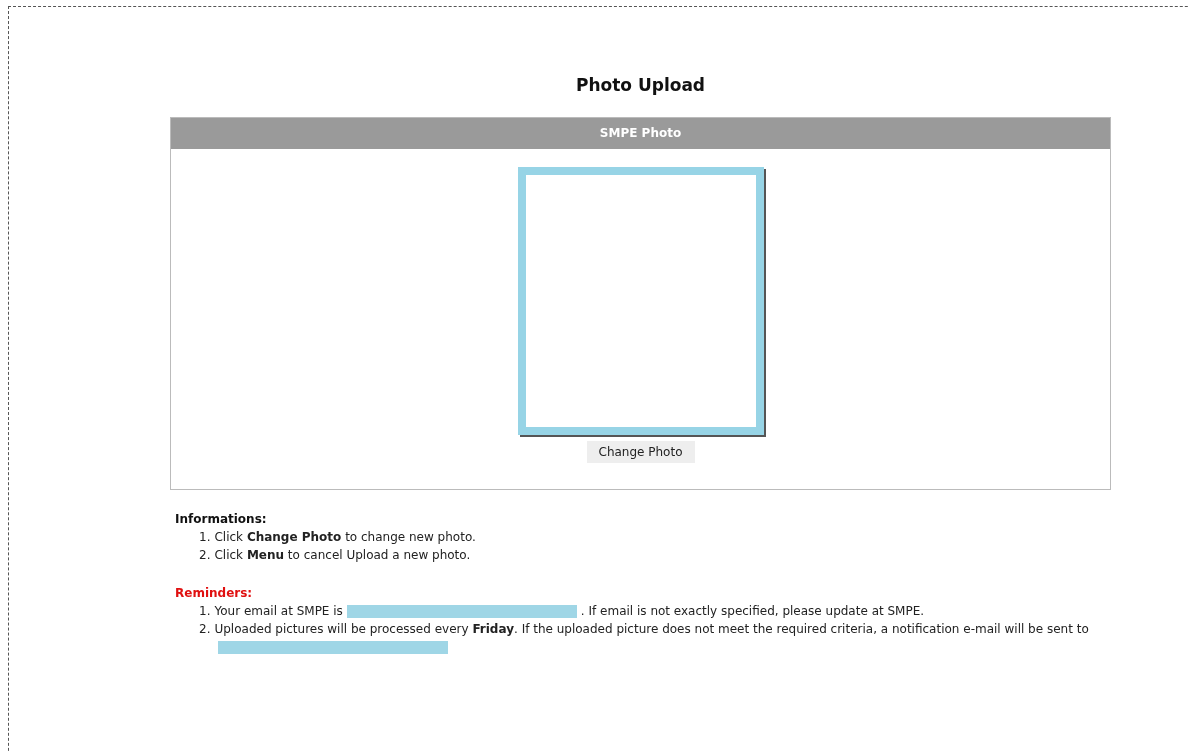 The height and width of the screenshot is (752, 1189). Describe the element at coordinates (342, 555) in the screenshot. I see `info-text: Click Menu to cancel Upload a new photo.` at that location.